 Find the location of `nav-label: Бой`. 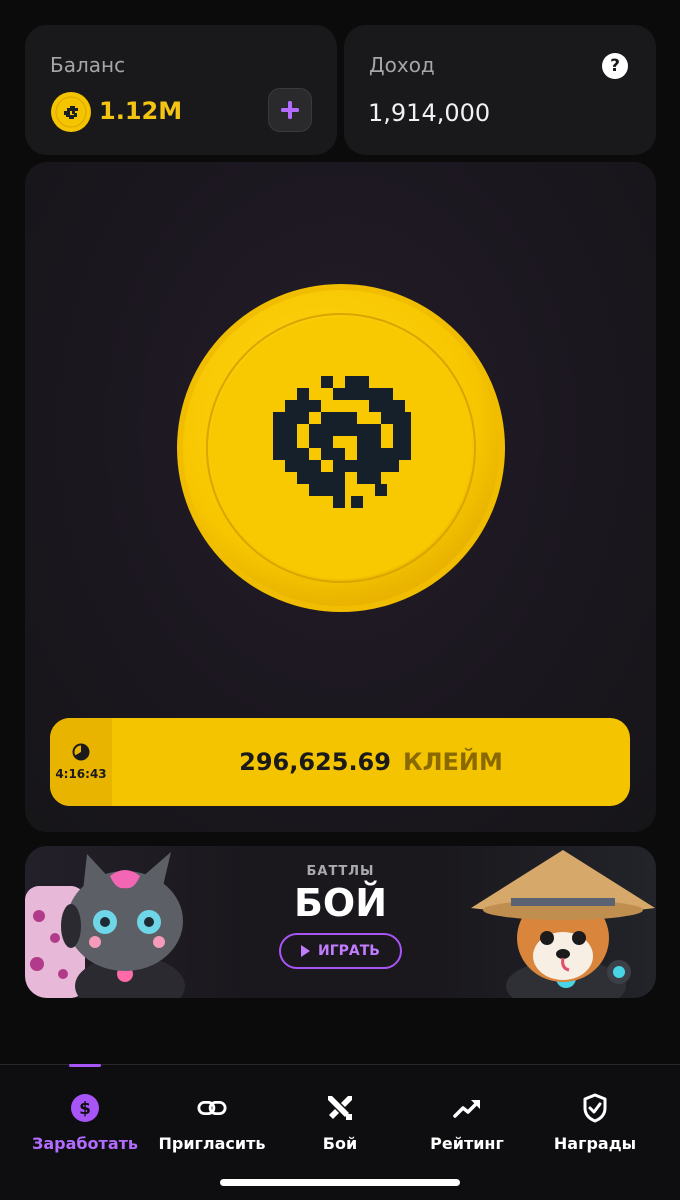

nav-label: Бой is located at coordinates (340, 1143).